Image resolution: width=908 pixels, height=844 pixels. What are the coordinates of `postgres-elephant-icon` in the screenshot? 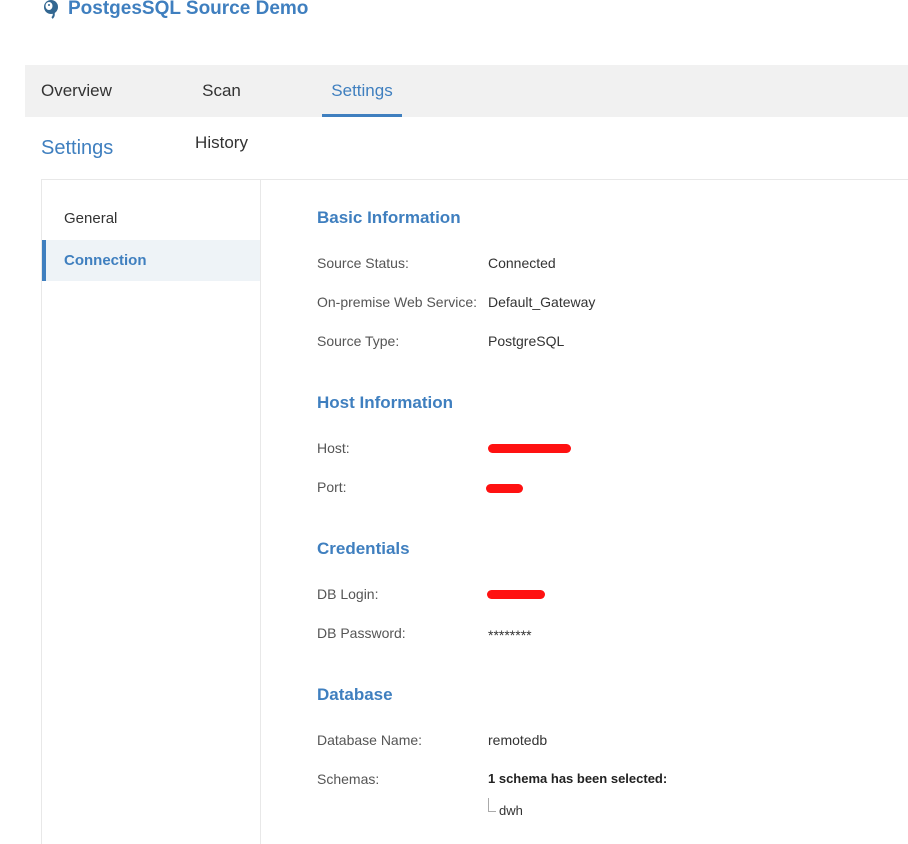 It's located at (51, 10).